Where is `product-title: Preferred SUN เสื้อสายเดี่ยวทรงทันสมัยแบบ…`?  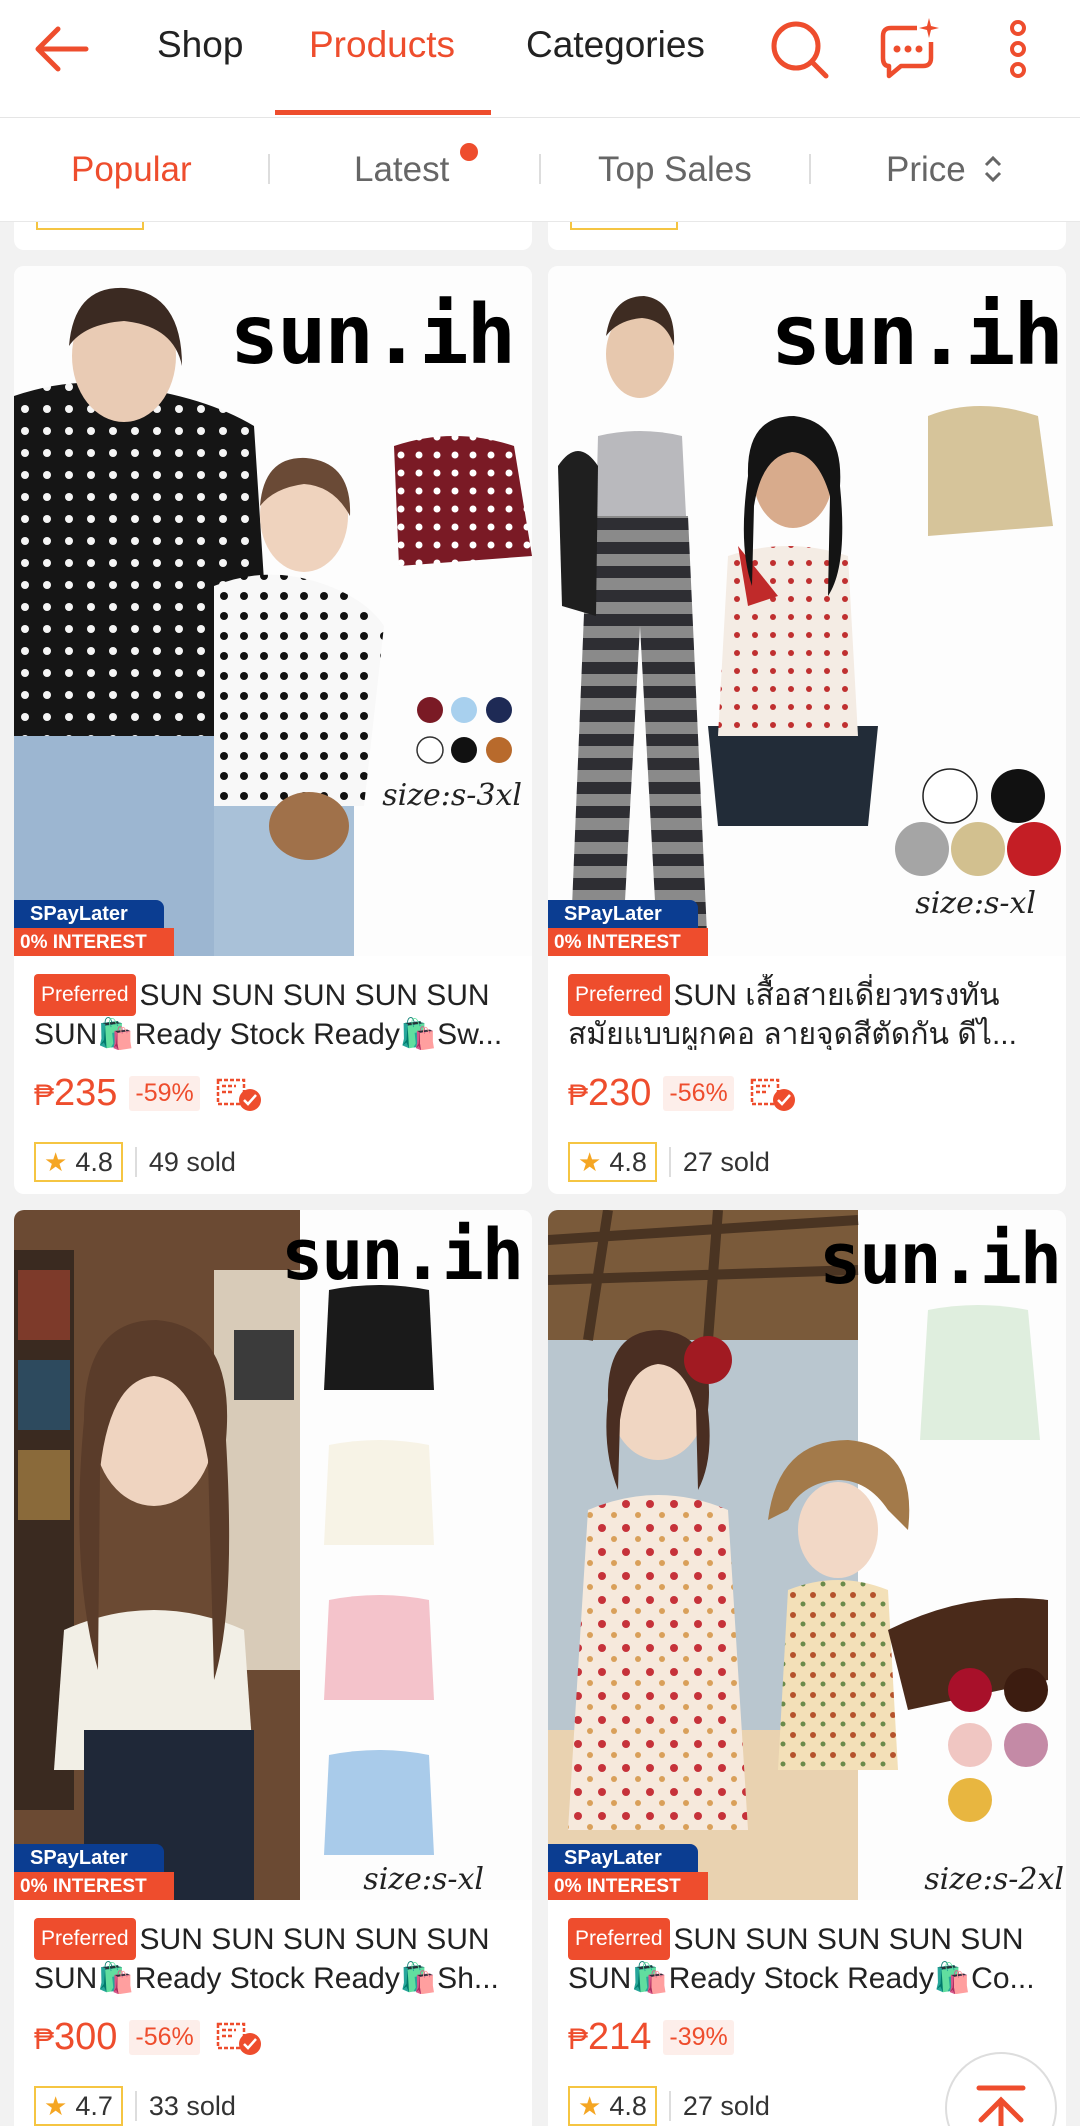 product-title: Preferred SUN เสื้อสายเดี่ยวทรงทันสมัยแบบ… is located at coordinates (807, 1012).